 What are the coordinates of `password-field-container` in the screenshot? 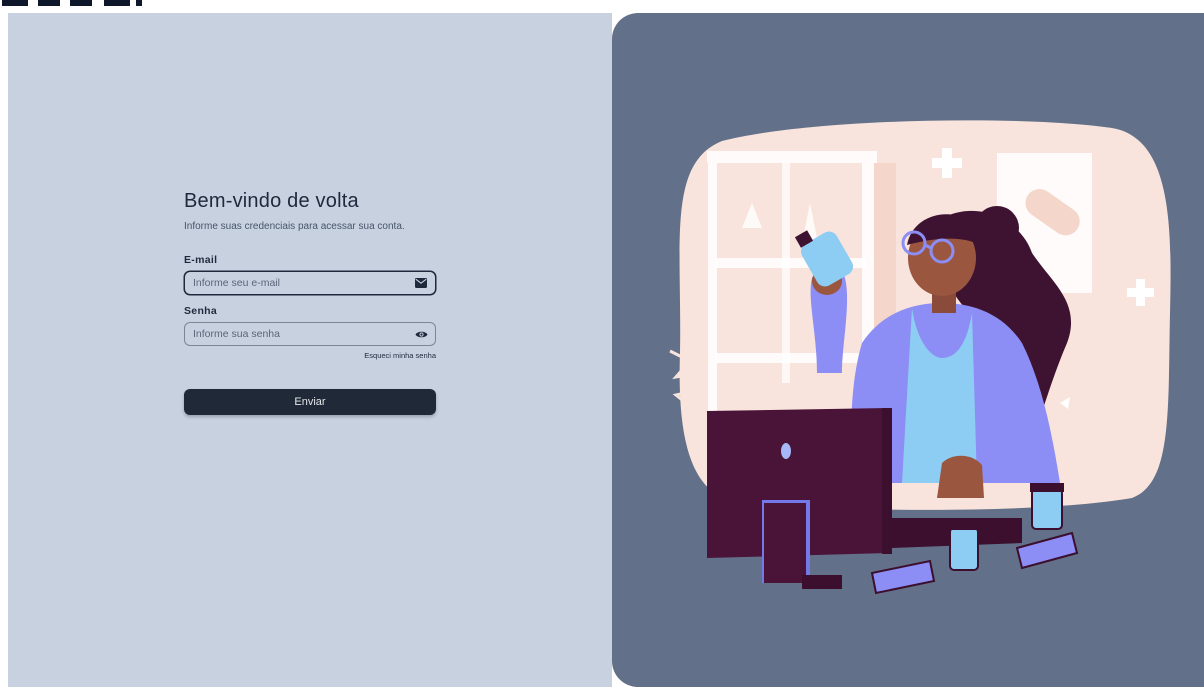 It's located at (310, 334).